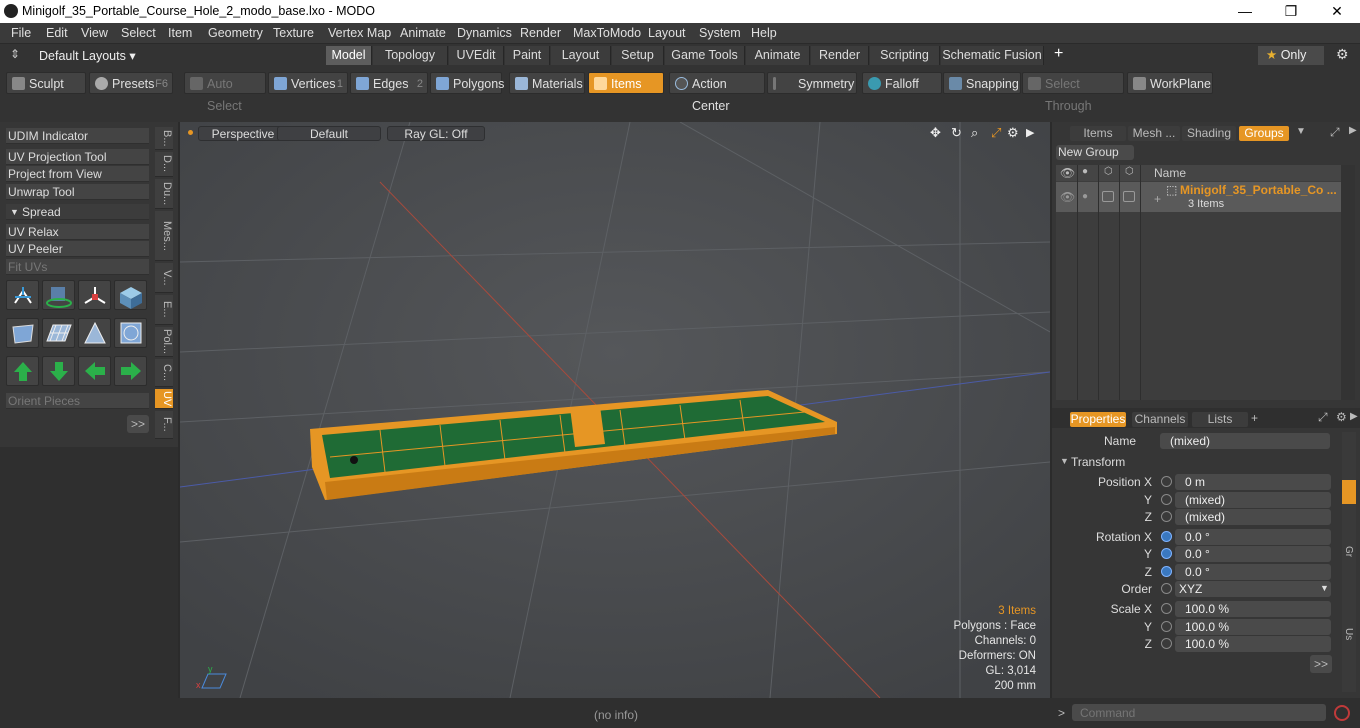  What do you see at coordinates (1253, 609) in the screenshot?
I see `scale-x-field: 100.0 %` at bounding box center [1253, 609].